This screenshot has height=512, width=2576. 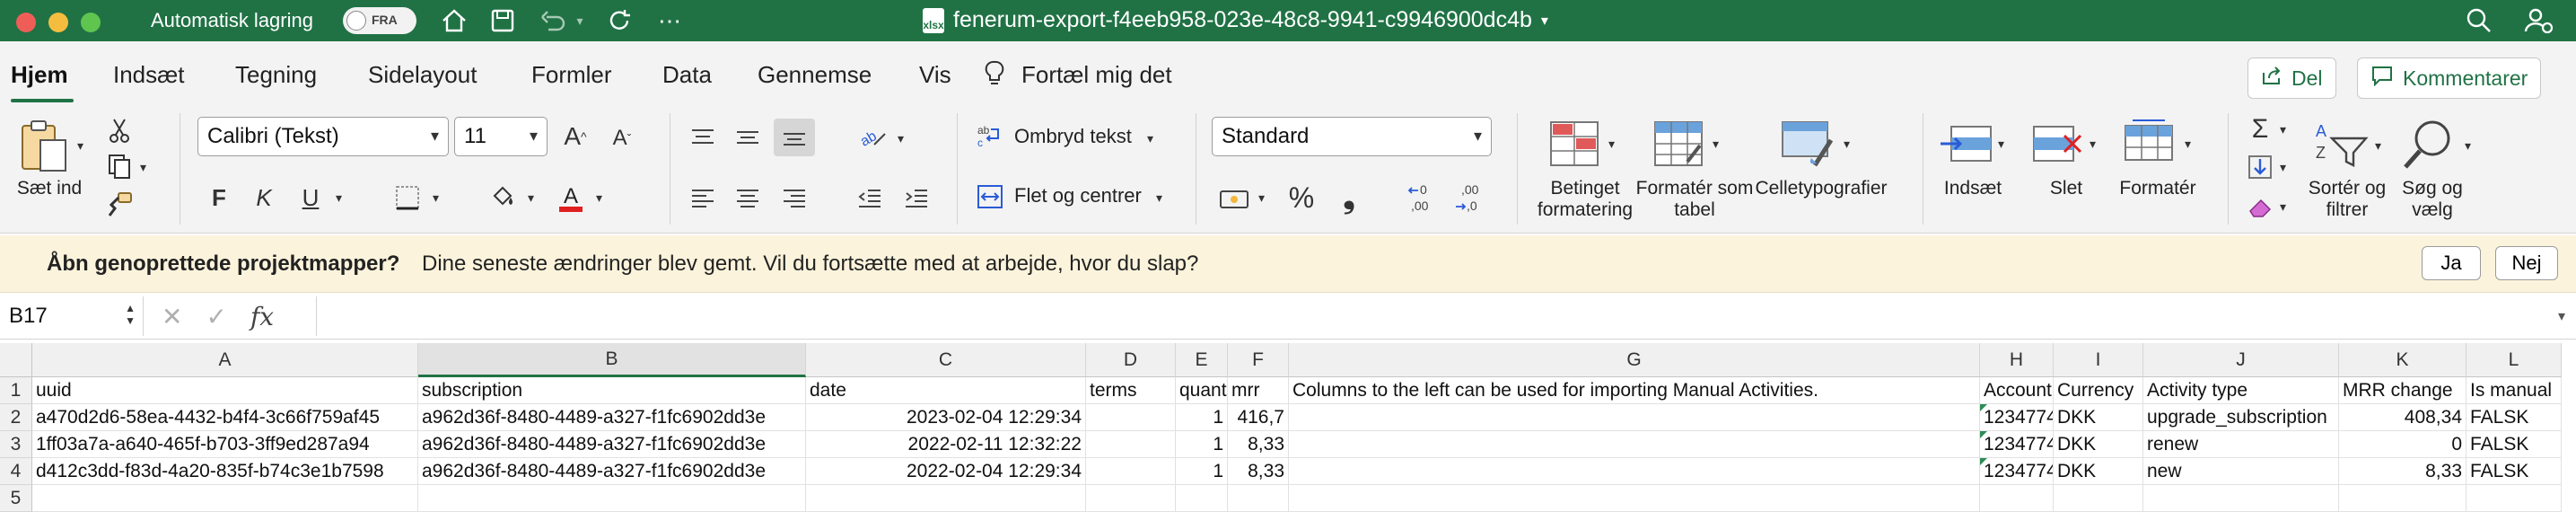 I want to click on cell-h3: 1234774, so click(x=2017, y=444).